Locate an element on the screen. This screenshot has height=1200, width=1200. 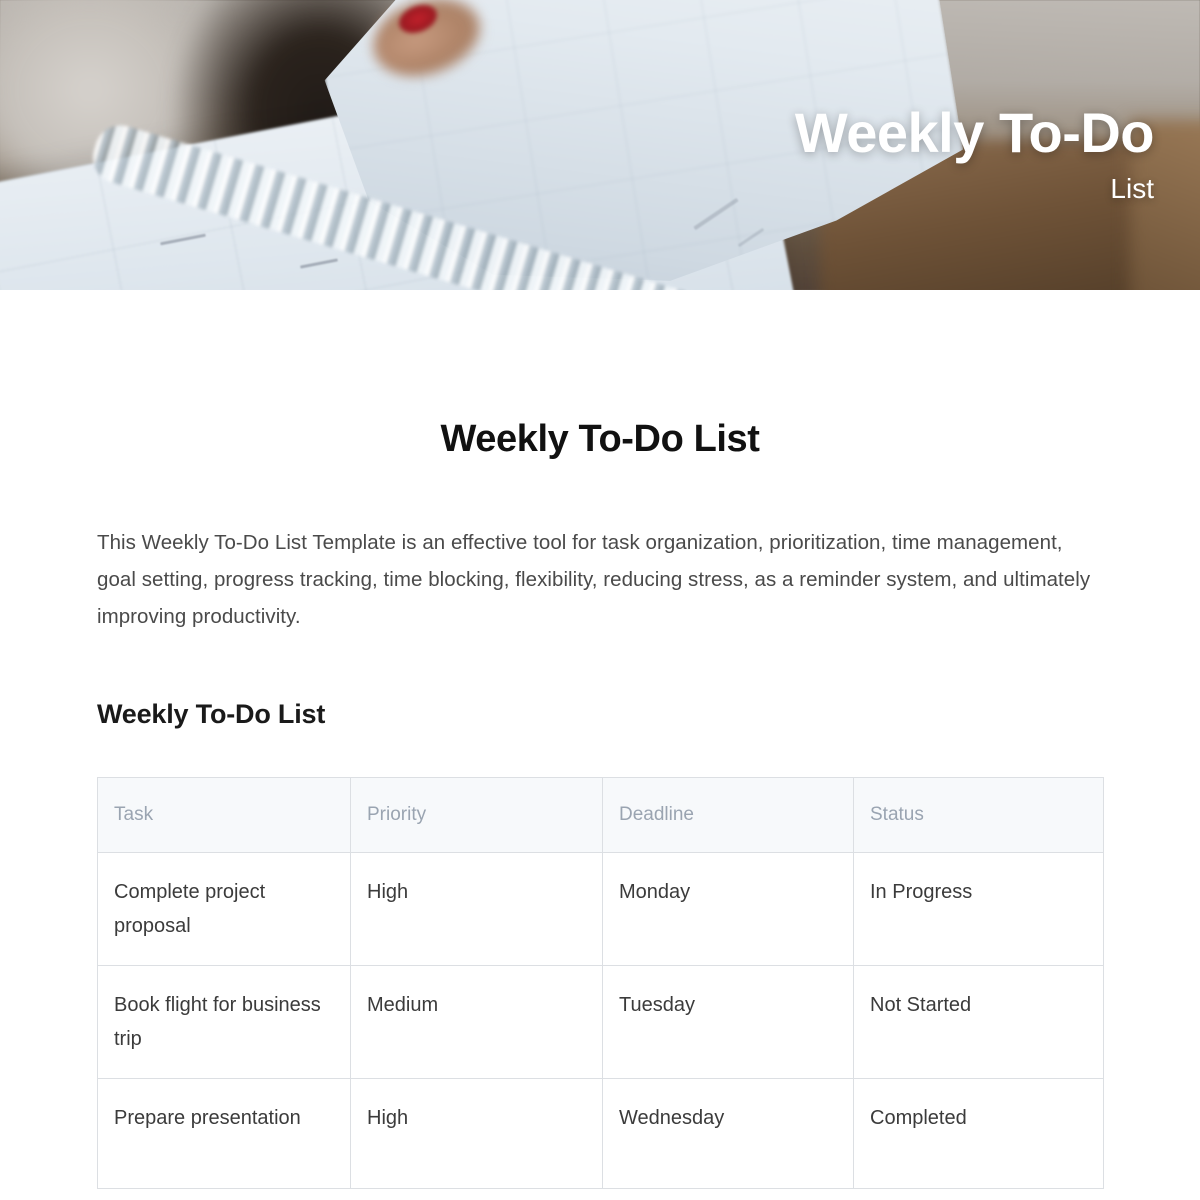
table-header-row: Task Priority Deadline Status is located at coordinates (600, 814).